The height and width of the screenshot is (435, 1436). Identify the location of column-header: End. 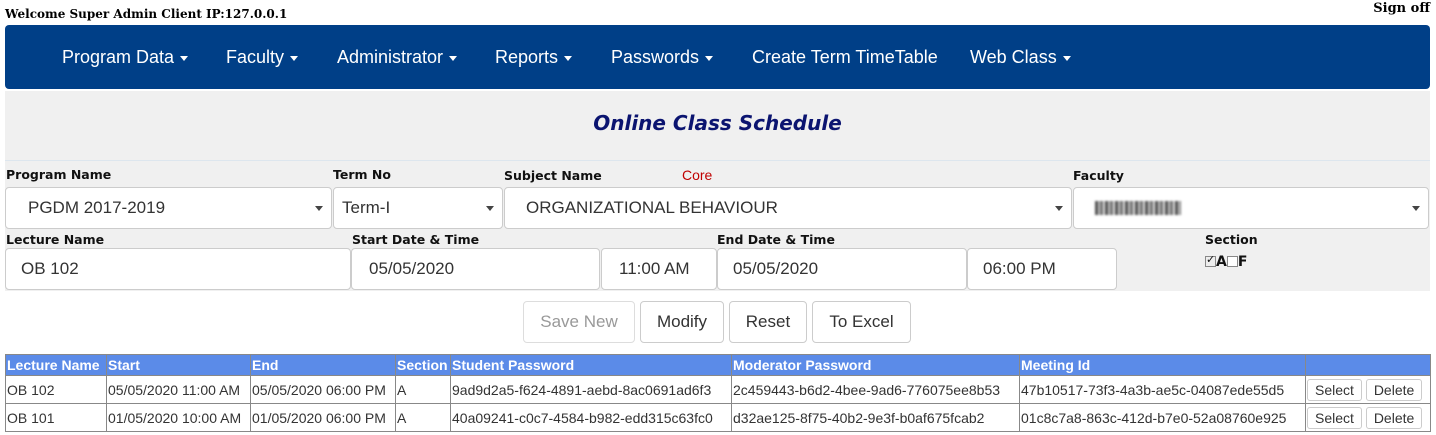
(323, 365).